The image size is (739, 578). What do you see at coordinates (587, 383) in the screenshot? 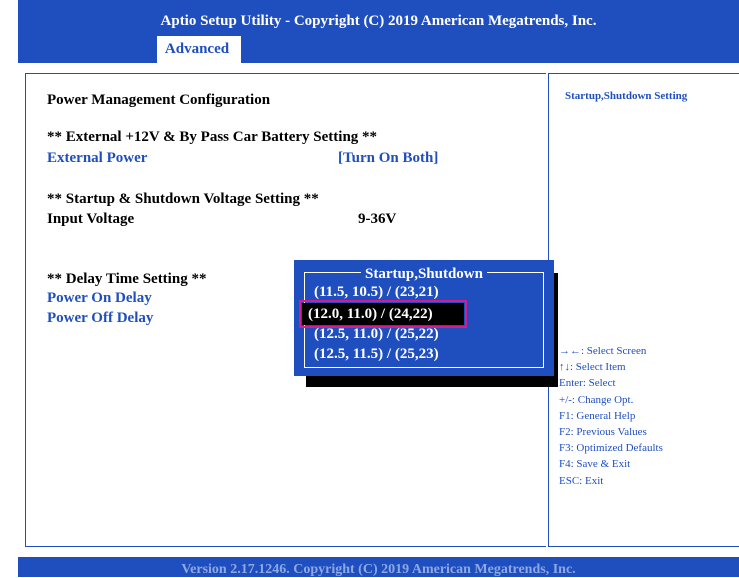
I see `key-enter: Enter: Select` at bounding box center [587, 383].